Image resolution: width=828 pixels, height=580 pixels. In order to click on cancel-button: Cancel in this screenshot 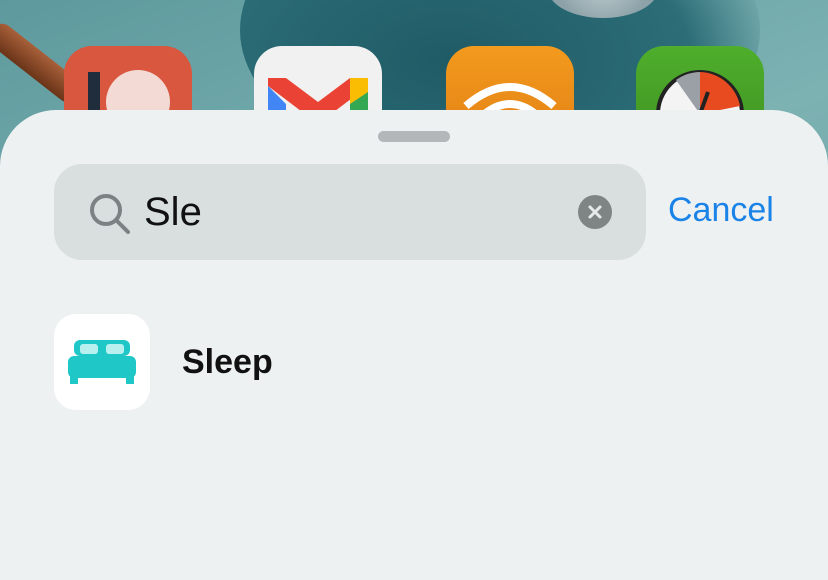, I will do `click(721, 210)`.